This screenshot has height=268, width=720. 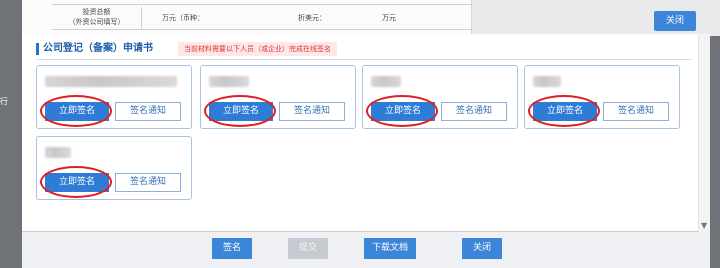 I want to click on amount-text: 万元（币种：, so click(x=183, y=18).